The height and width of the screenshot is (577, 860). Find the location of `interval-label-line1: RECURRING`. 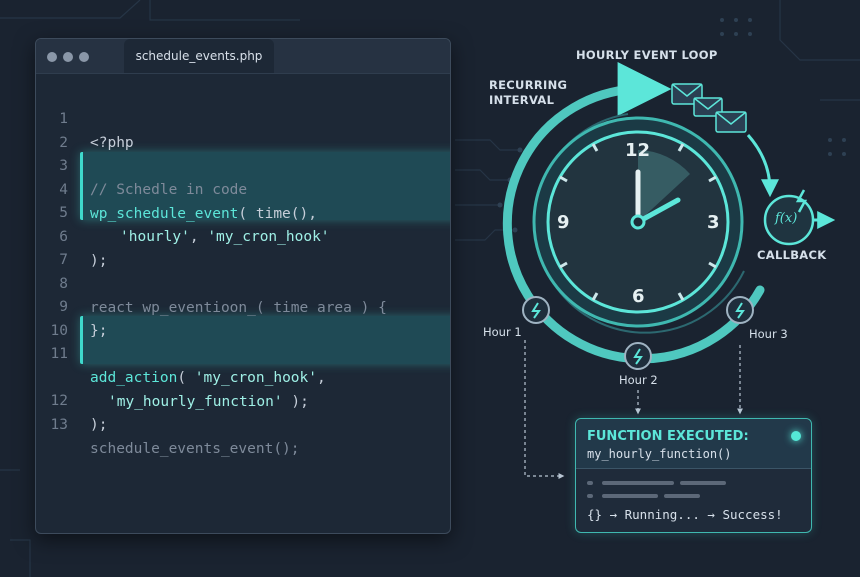

interval-label-line1: RECURRING is located at coordinates (528, 85).